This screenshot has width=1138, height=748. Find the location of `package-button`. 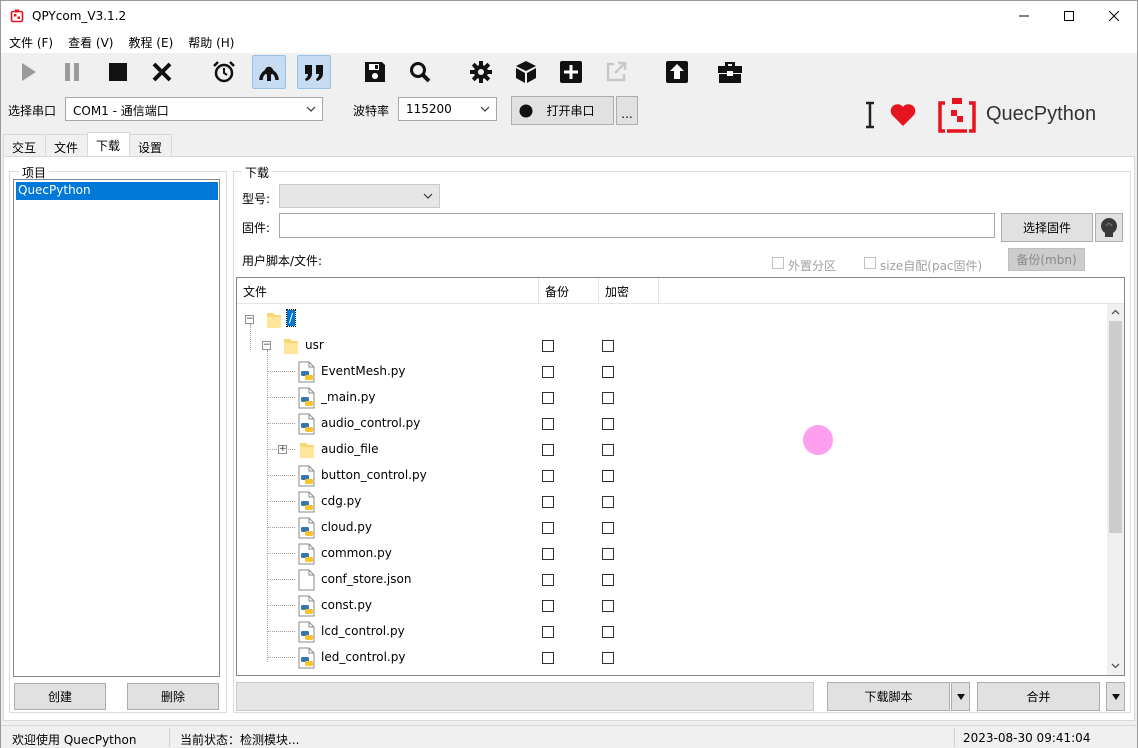

package-button is located at coordinates (526, 72).